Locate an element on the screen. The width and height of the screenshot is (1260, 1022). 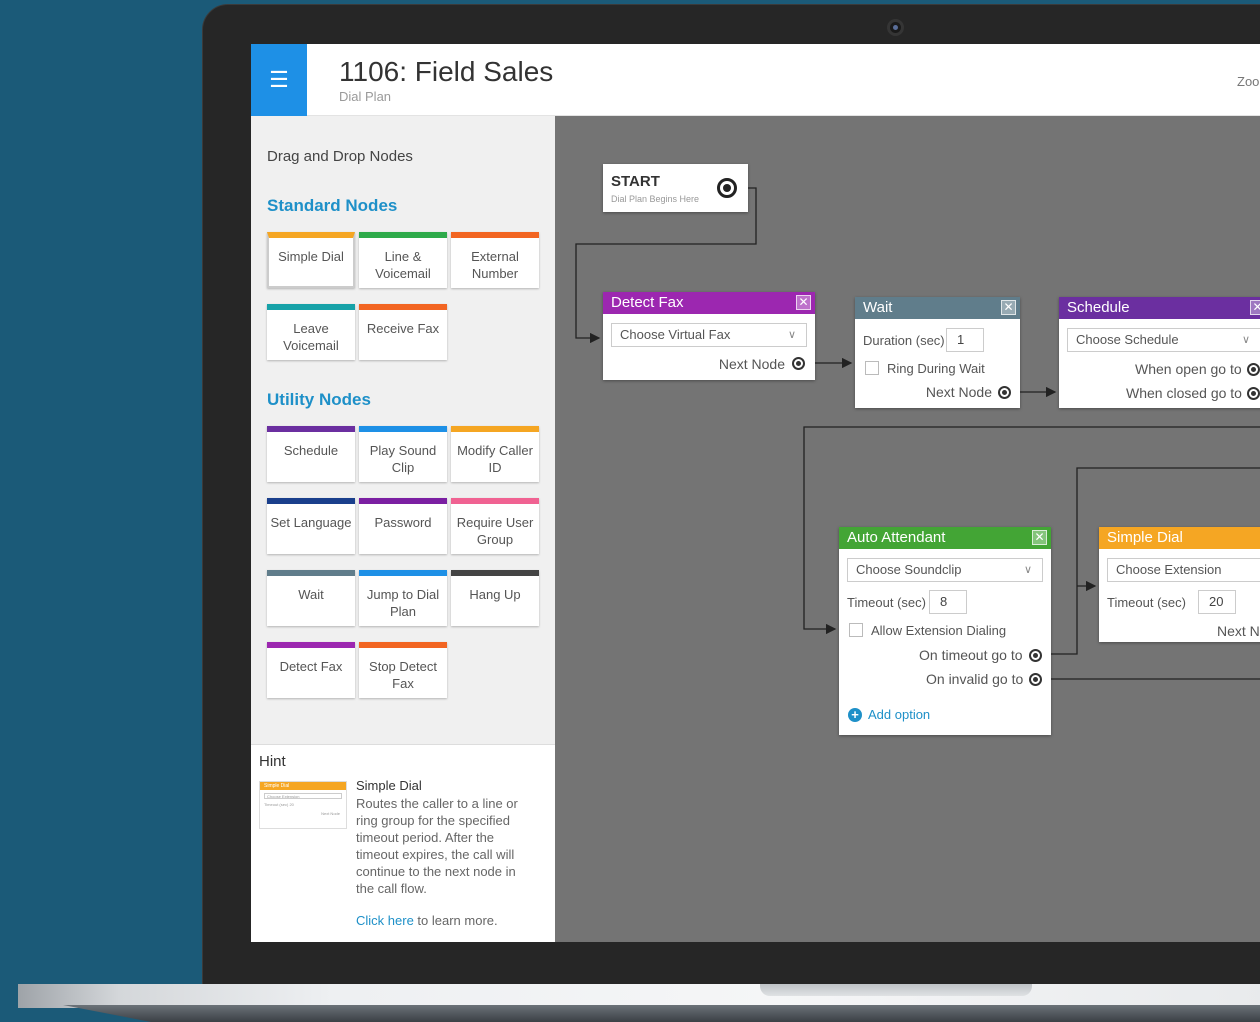
palette-node-simple-dial: Simple Dial is located at coordinates (311, 260).